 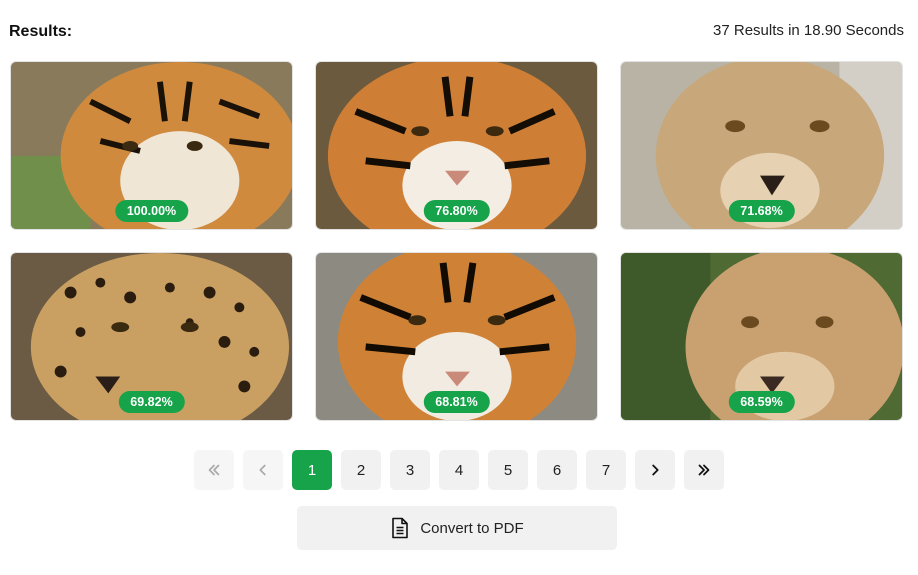 I want to click on first-page-button, so click(x=214, y=470).